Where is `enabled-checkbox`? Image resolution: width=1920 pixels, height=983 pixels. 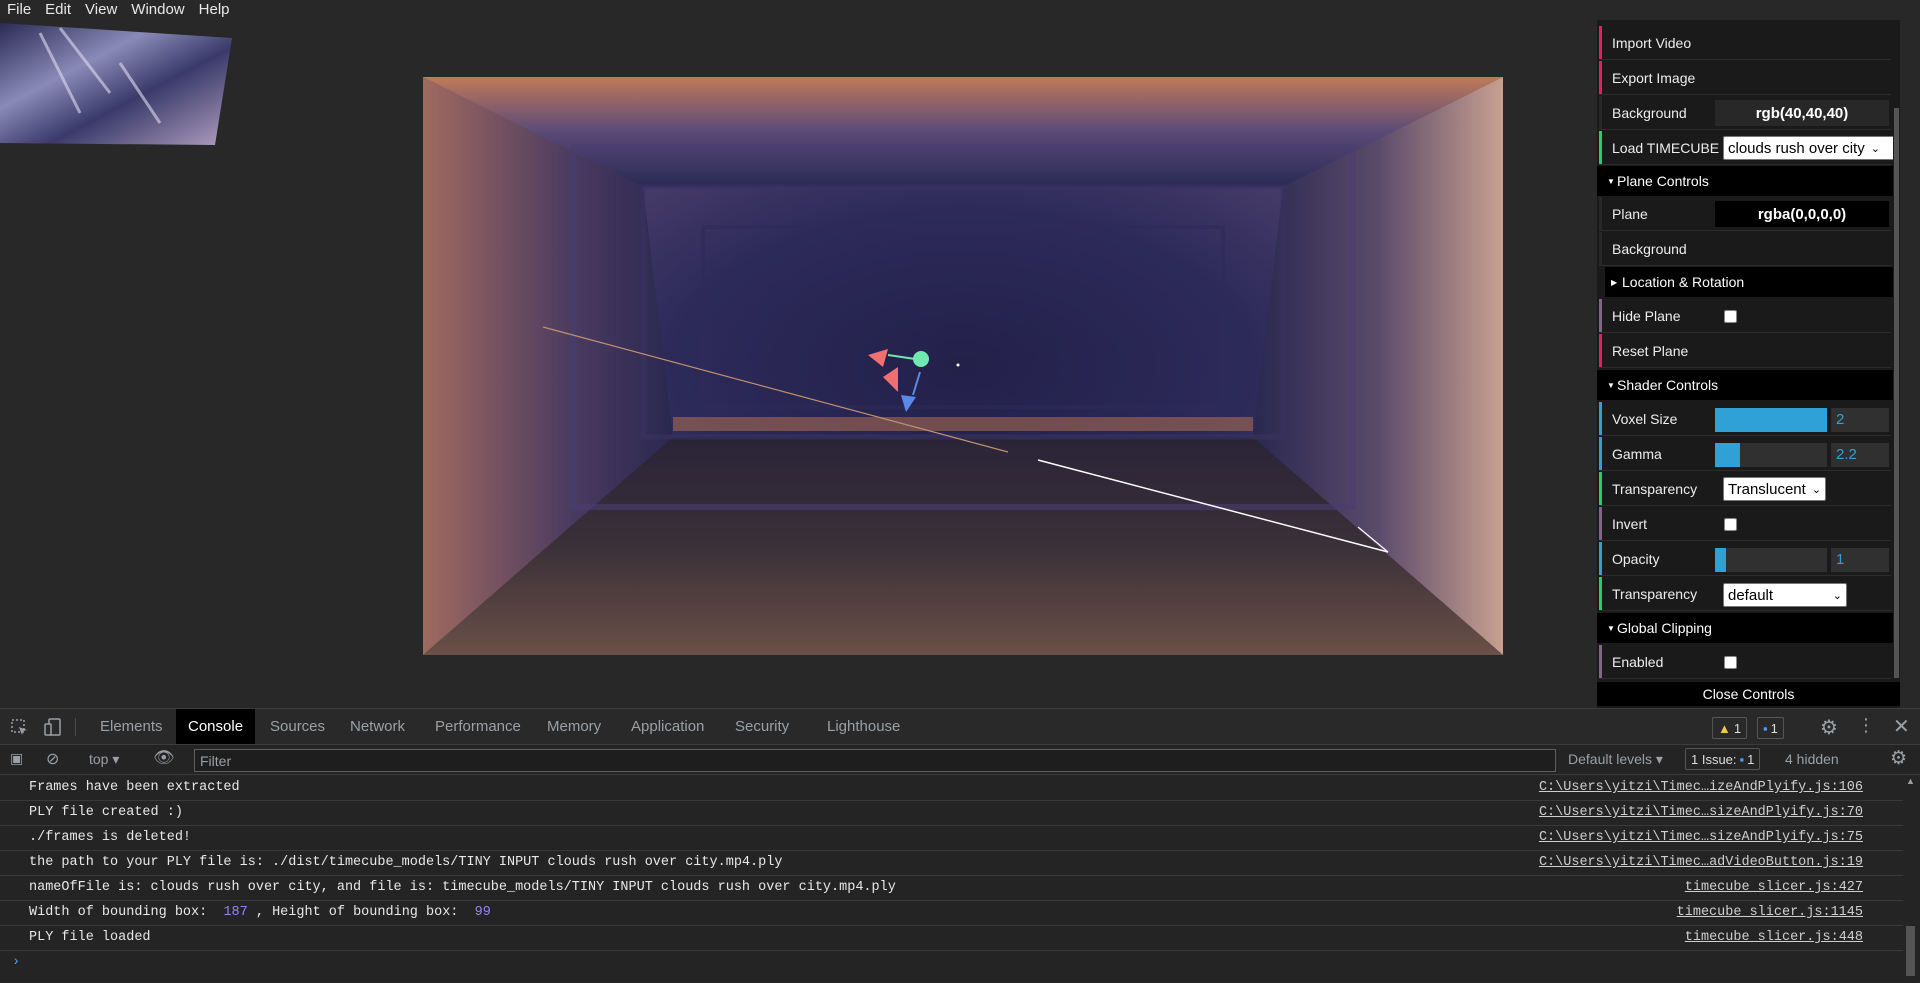
enabled-checkbox is located at coordinates (1730, 662).